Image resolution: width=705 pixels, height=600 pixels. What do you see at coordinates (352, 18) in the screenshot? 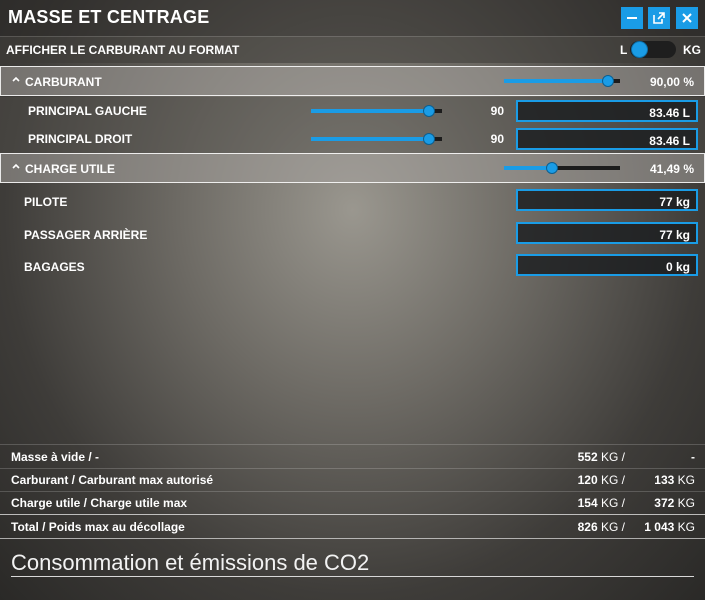
I see `title-bar: MASSE ET CENTRAGE` at bounding box center [352, 18].